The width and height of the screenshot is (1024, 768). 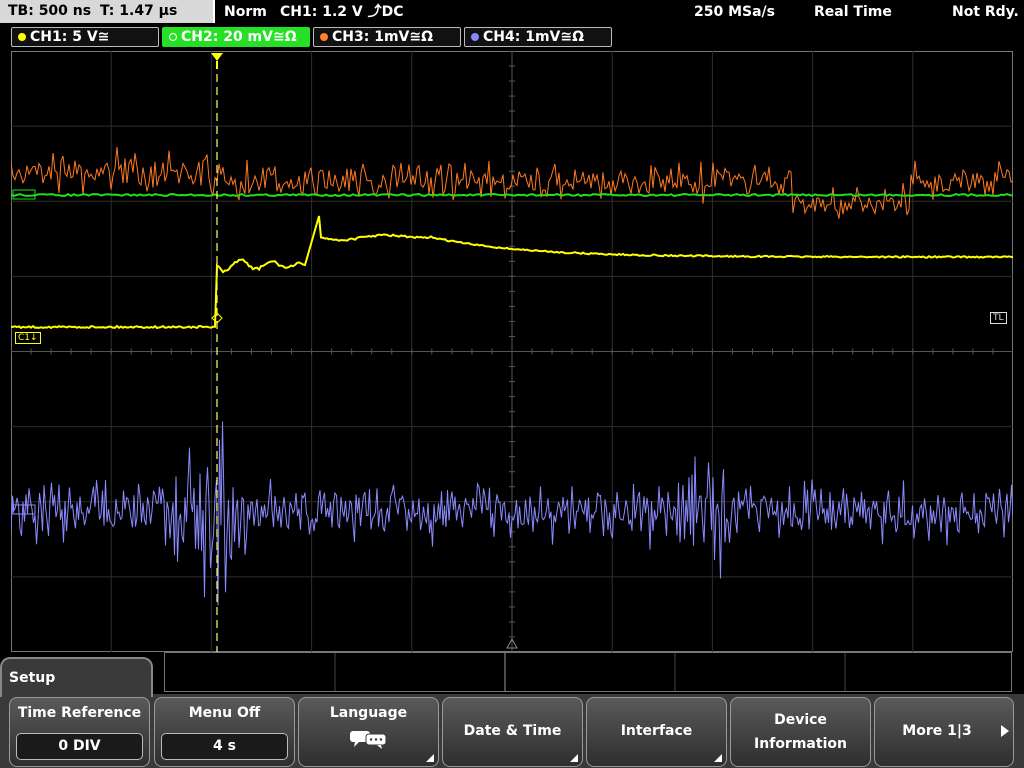 I want to click on date-time-label: Date & Time, so click(x=512, y=731).